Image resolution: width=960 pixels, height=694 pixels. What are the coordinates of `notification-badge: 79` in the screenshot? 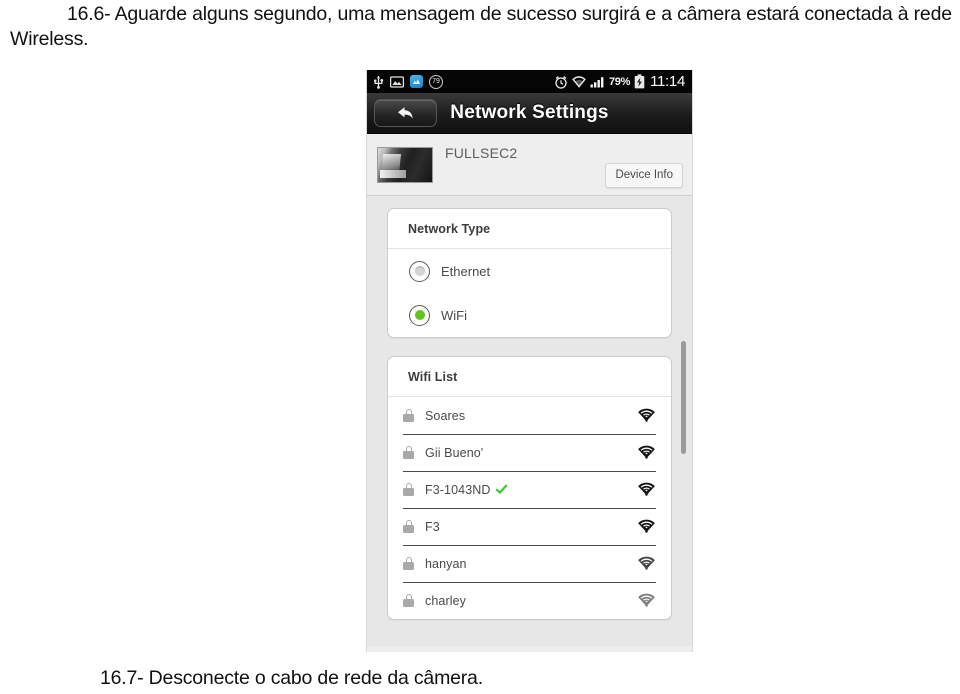 It's located at (436, 81).